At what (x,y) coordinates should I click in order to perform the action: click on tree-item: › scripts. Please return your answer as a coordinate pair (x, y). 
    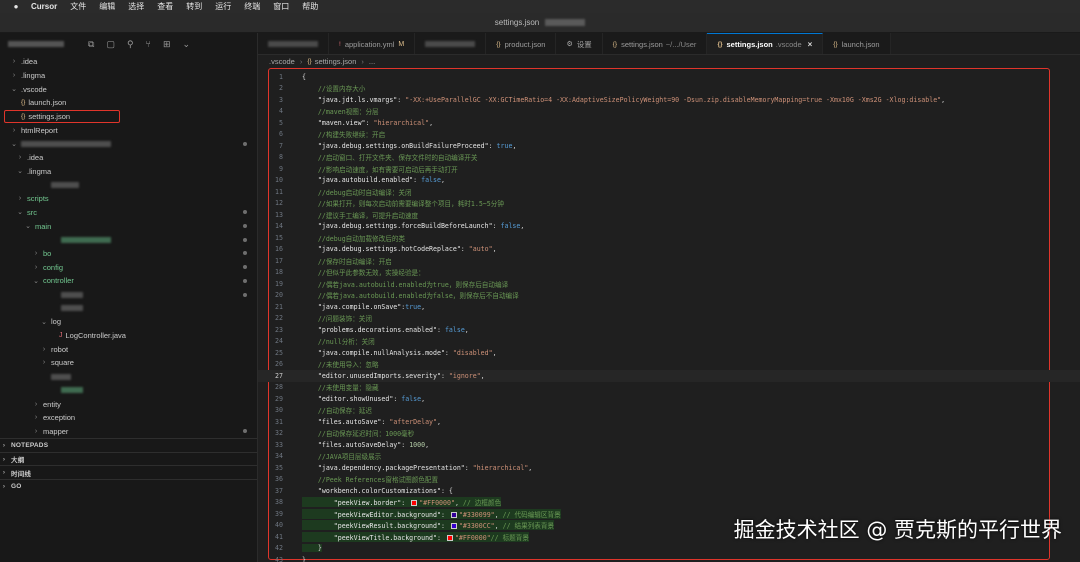
    Looking at the image, I should click on (128, 199).